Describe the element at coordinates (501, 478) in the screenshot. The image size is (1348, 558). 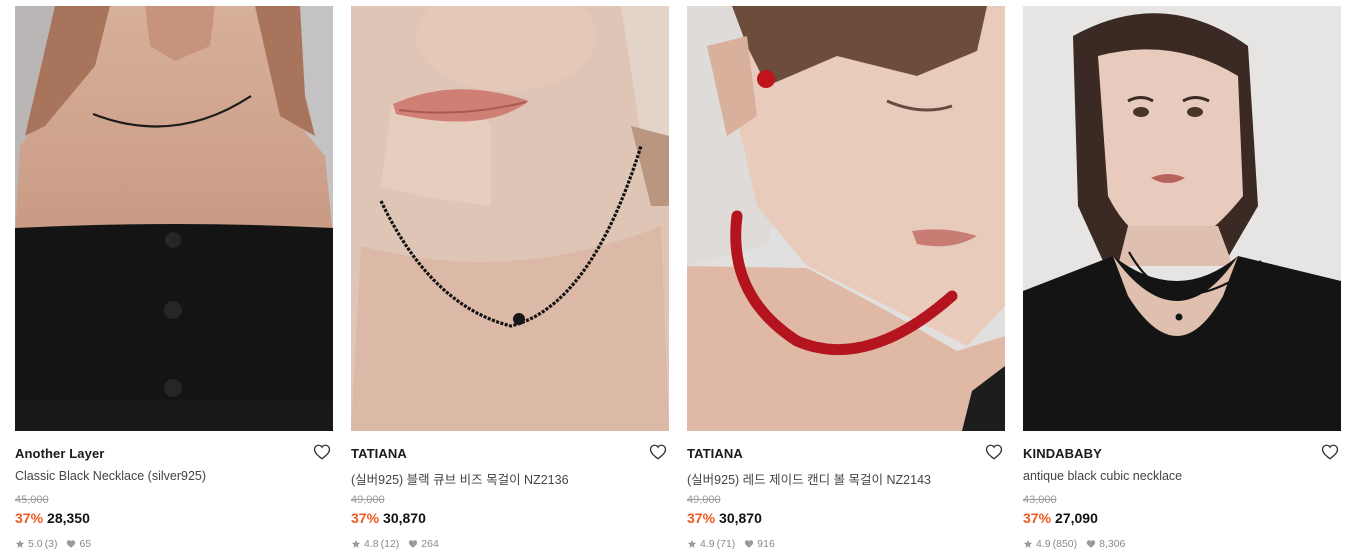
I see `product-name: (실버925) 블랙 큐브 비즈 목걸이 NZ2136` at that location.